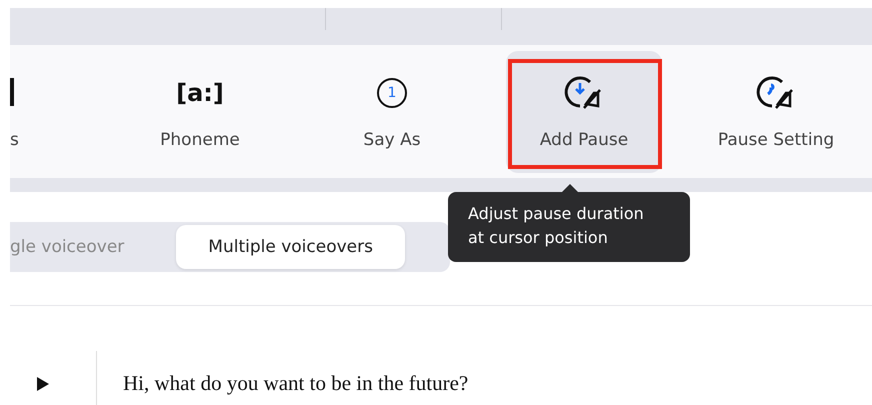  Describe the element at coordinates (776, 93) in the screenshot. I see `pause-setting-icon` at that location.